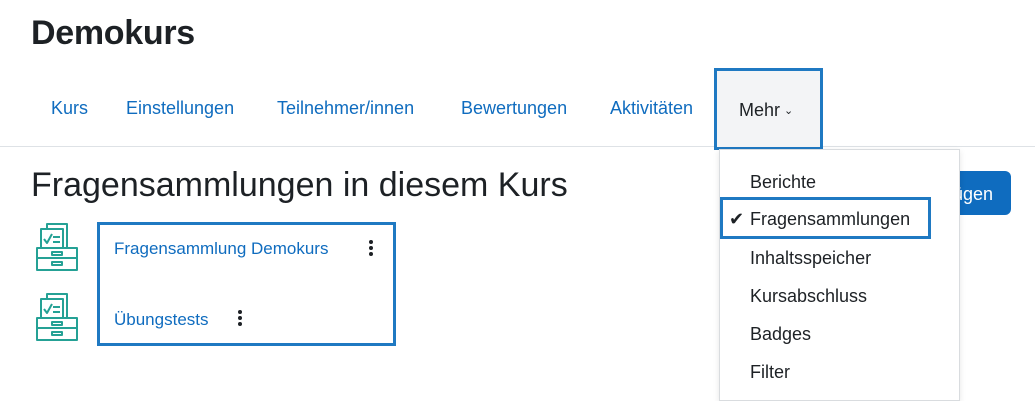 This screenshot has width=1035, height=401. Describe the element at coordinates (246, 284) in the screenshot. I see `question-bank-list: Fragensammlung Demokurs Übungstests` at that location.